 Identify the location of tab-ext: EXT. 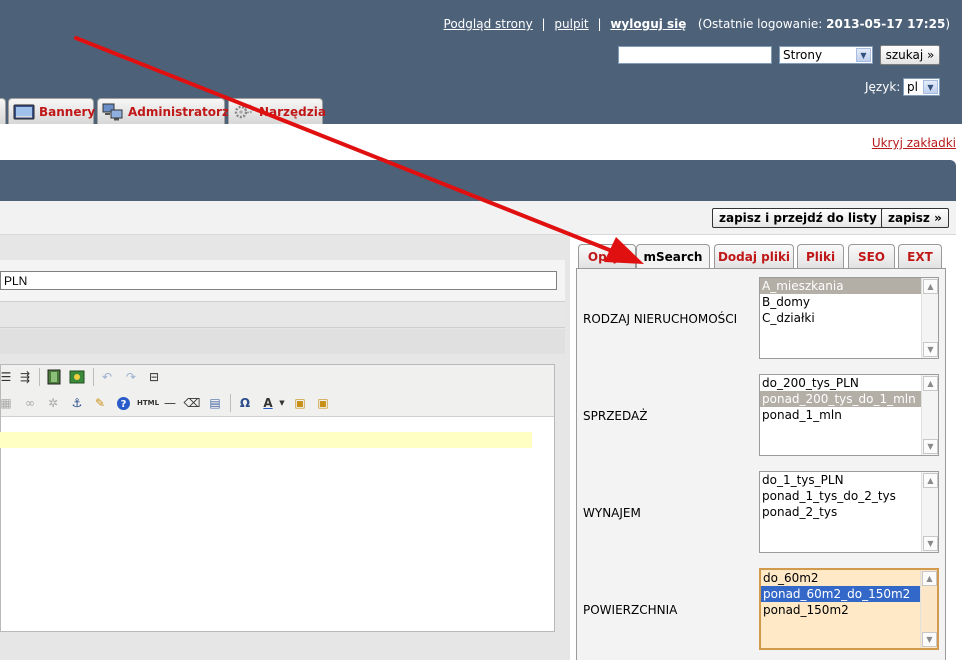
(920, 256).